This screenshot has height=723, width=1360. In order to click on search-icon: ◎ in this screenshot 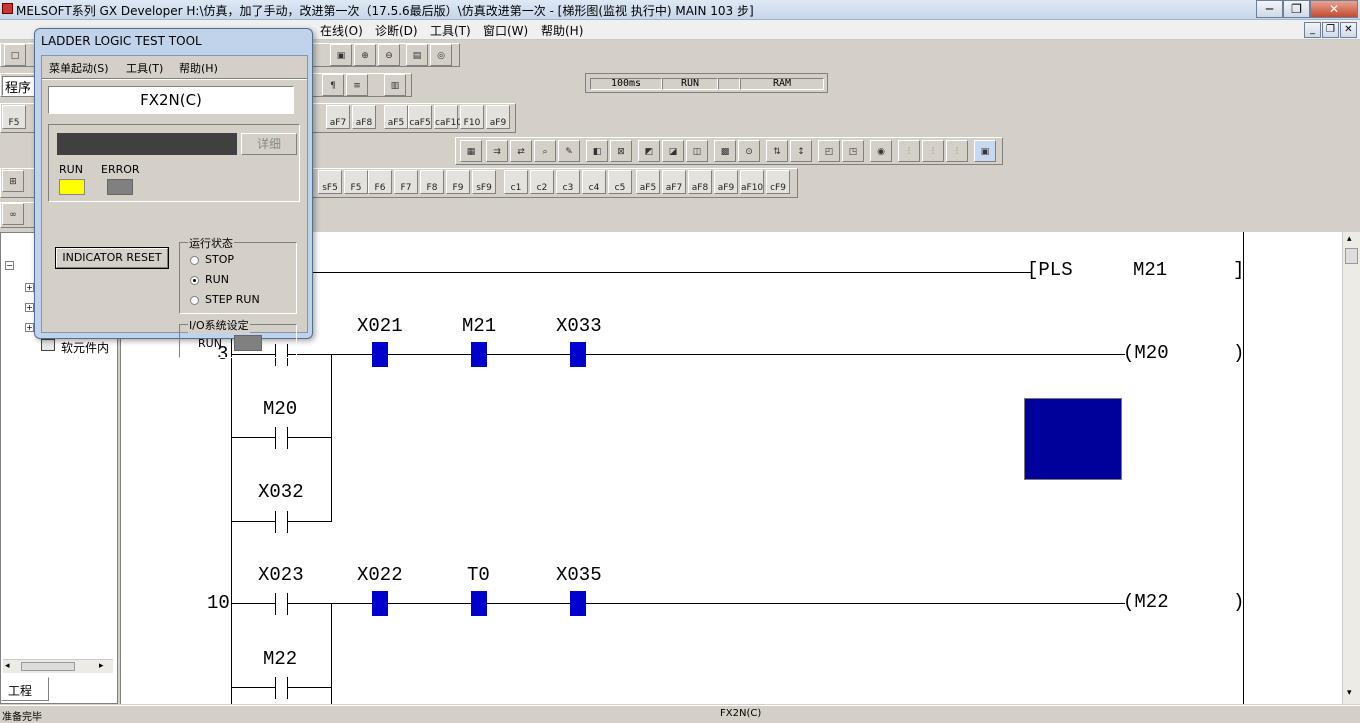, I will do `click(441, 55)`.